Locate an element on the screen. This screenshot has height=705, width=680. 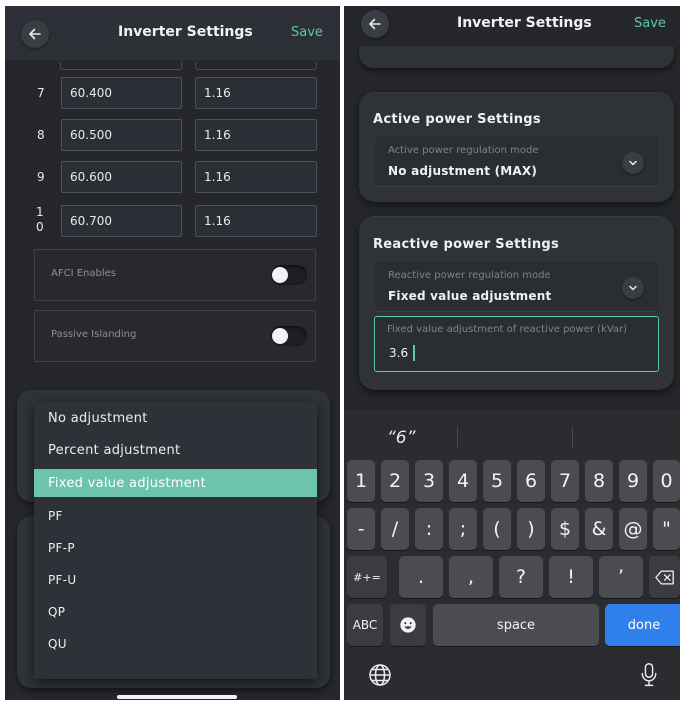
delete-key is located at coordinates (664, 577).